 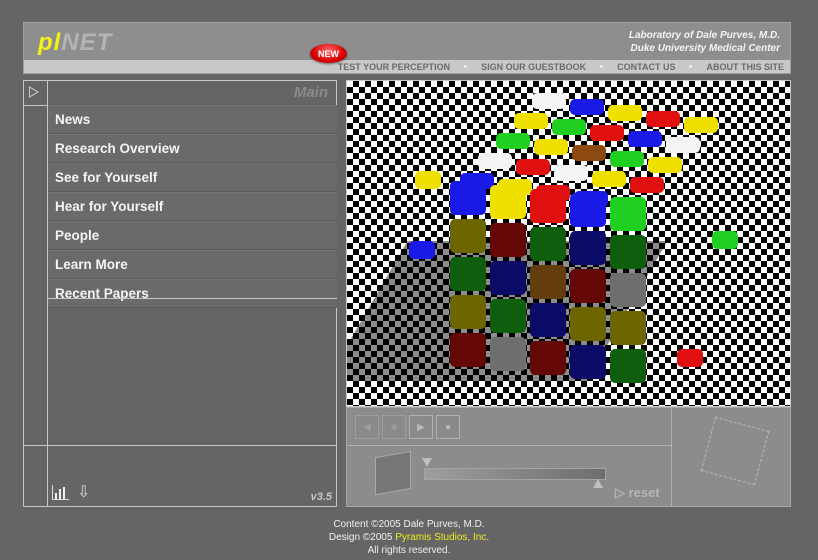 I want to click on nav-about-site: ABOUT THIS SITE, so click(x=745, y=67).